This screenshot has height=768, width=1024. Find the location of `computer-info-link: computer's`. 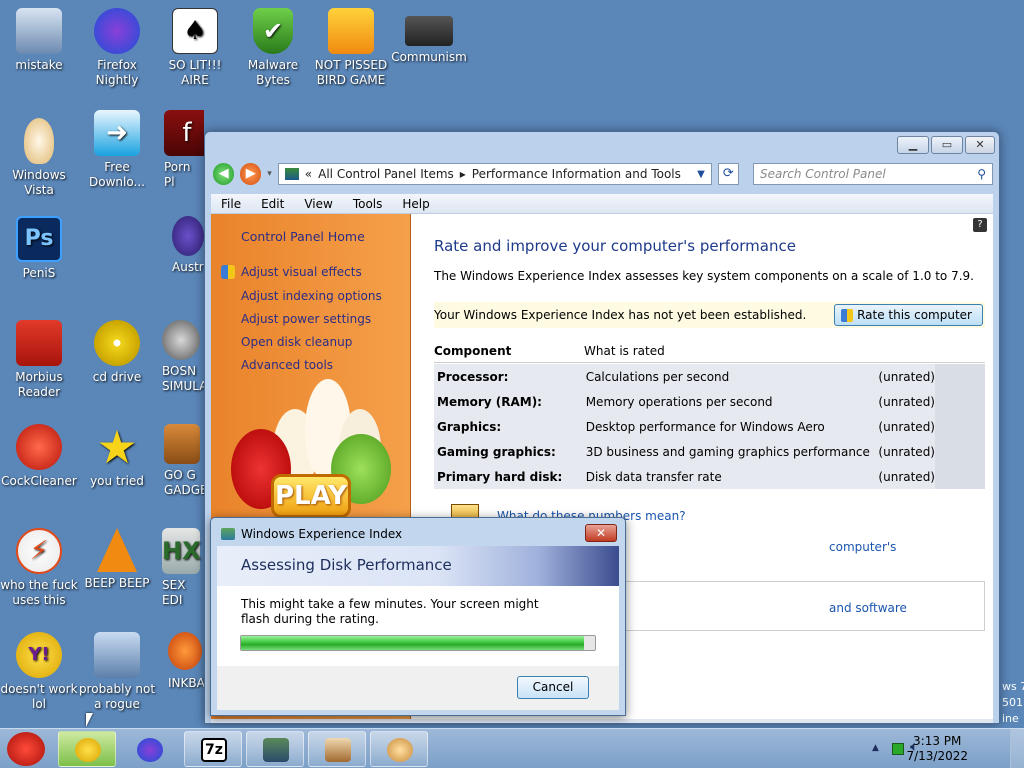

computer-info-link: computer's is located at coordinates (862, 547).